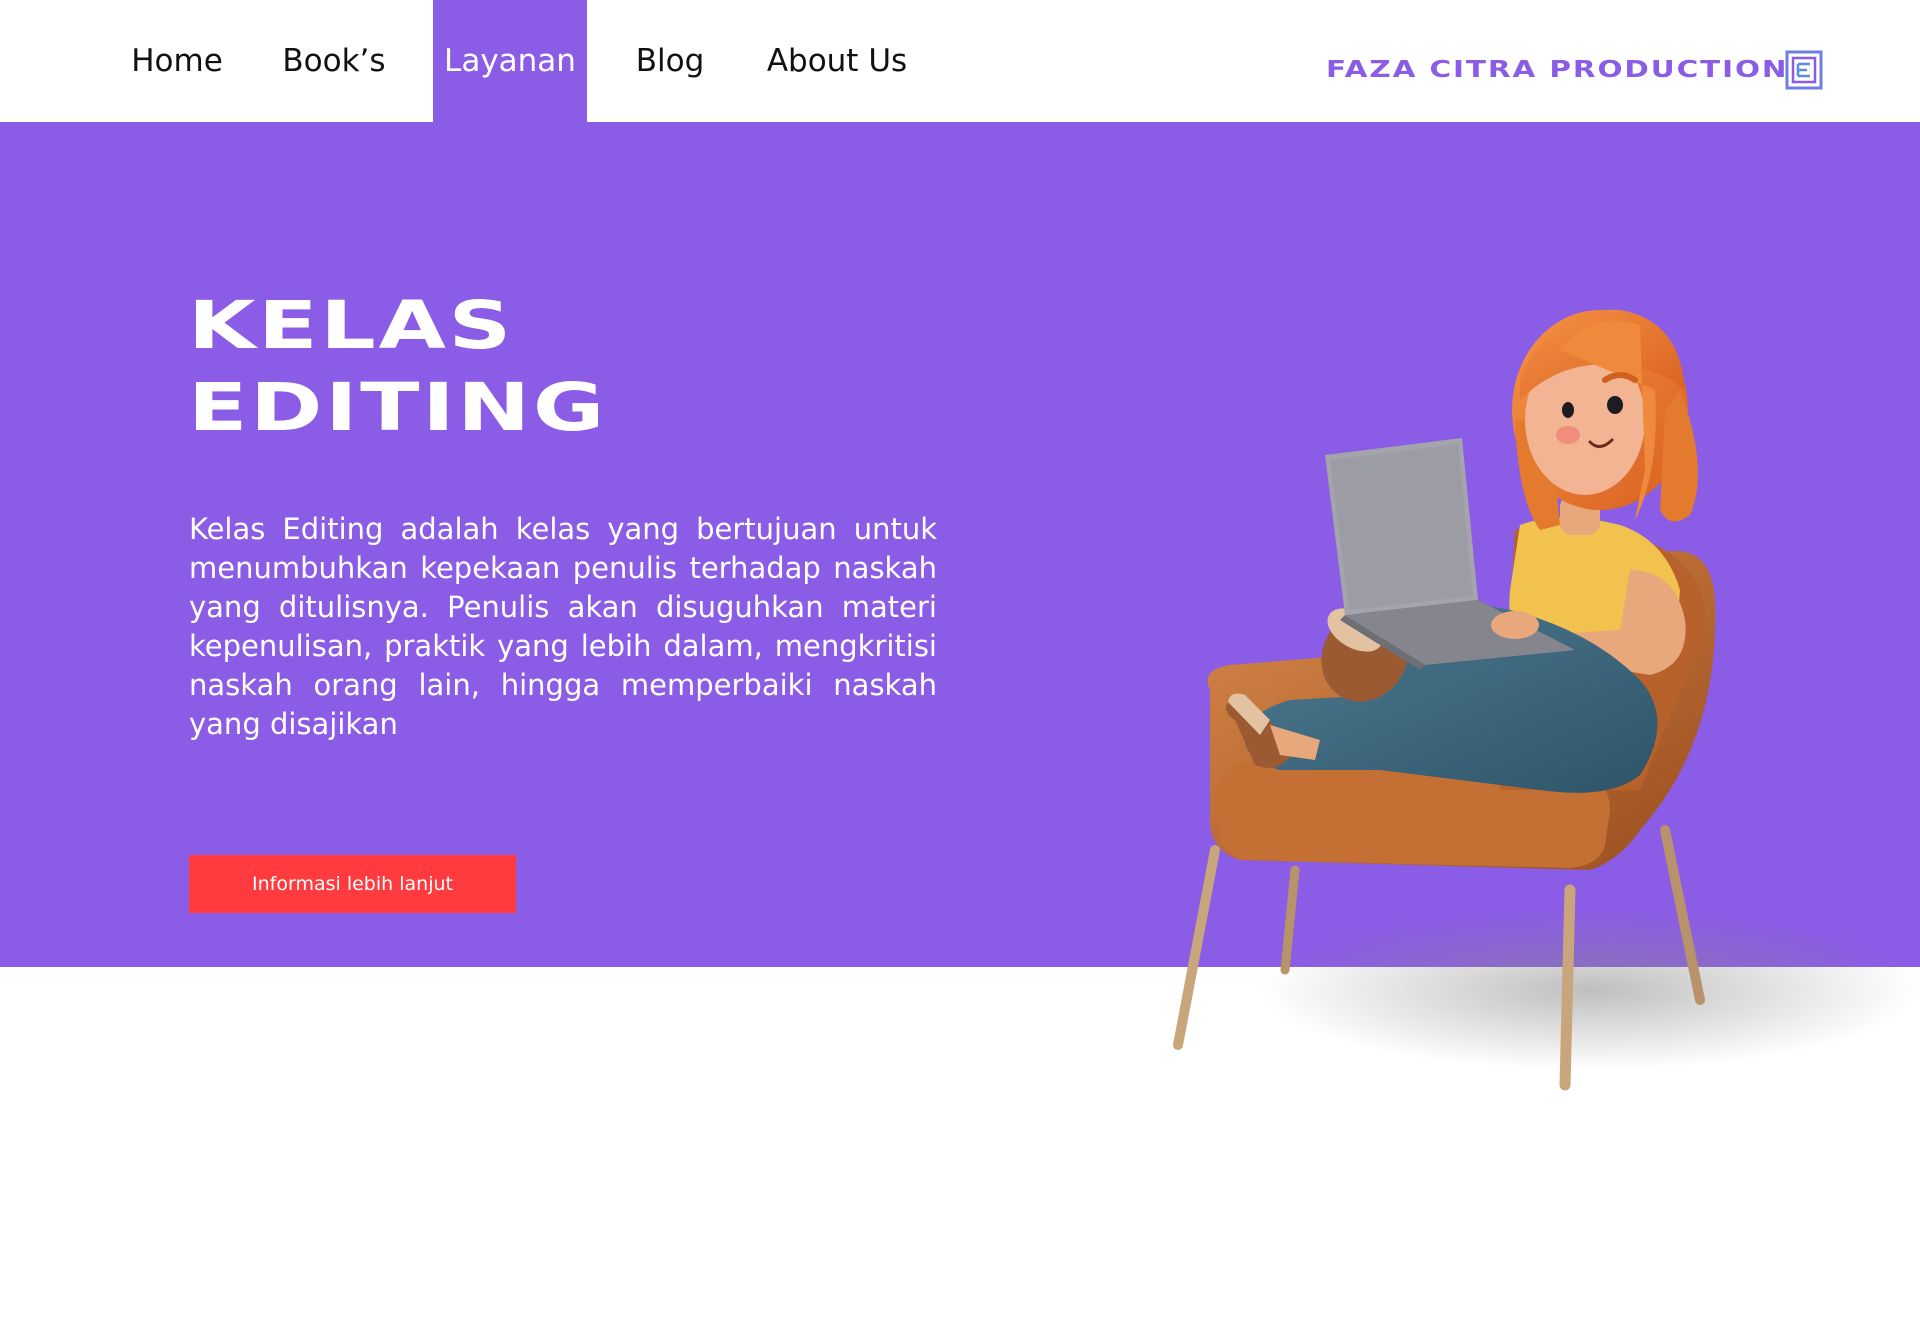  What do you see at coordinates (397, 407) in the screenshot?
I see `title-line-2: EDITING` at bounding box center [397, 407].